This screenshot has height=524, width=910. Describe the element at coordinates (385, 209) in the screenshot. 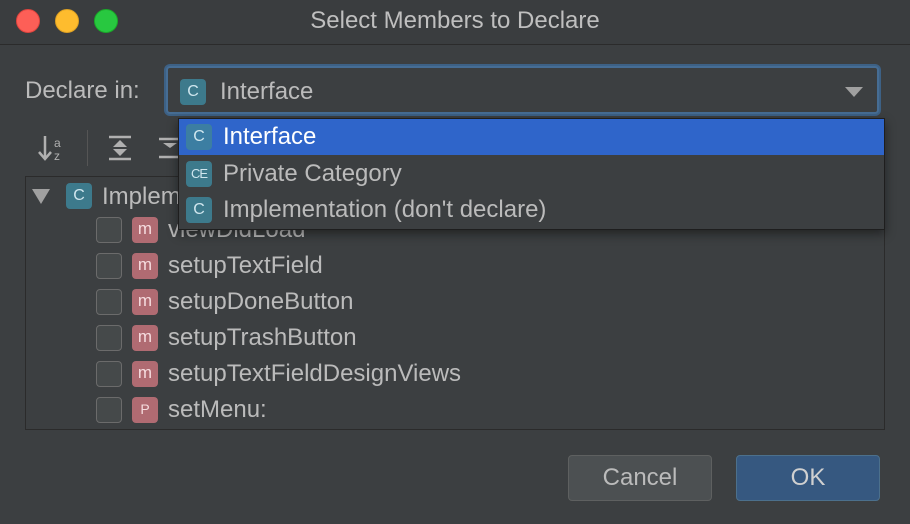

I see `dropdown-option-label: Implementation (don't declare)` at that location.